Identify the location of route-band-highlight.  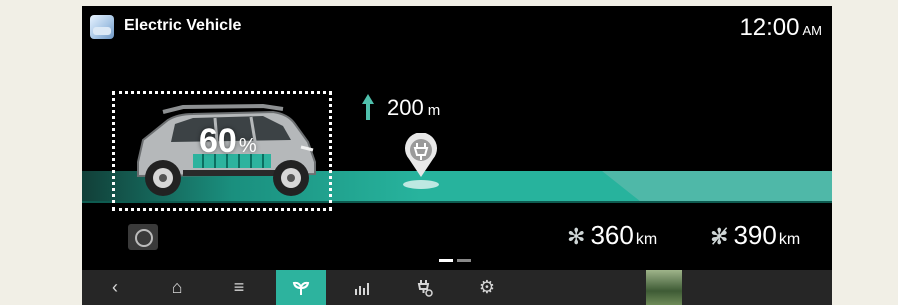
(717, 186).